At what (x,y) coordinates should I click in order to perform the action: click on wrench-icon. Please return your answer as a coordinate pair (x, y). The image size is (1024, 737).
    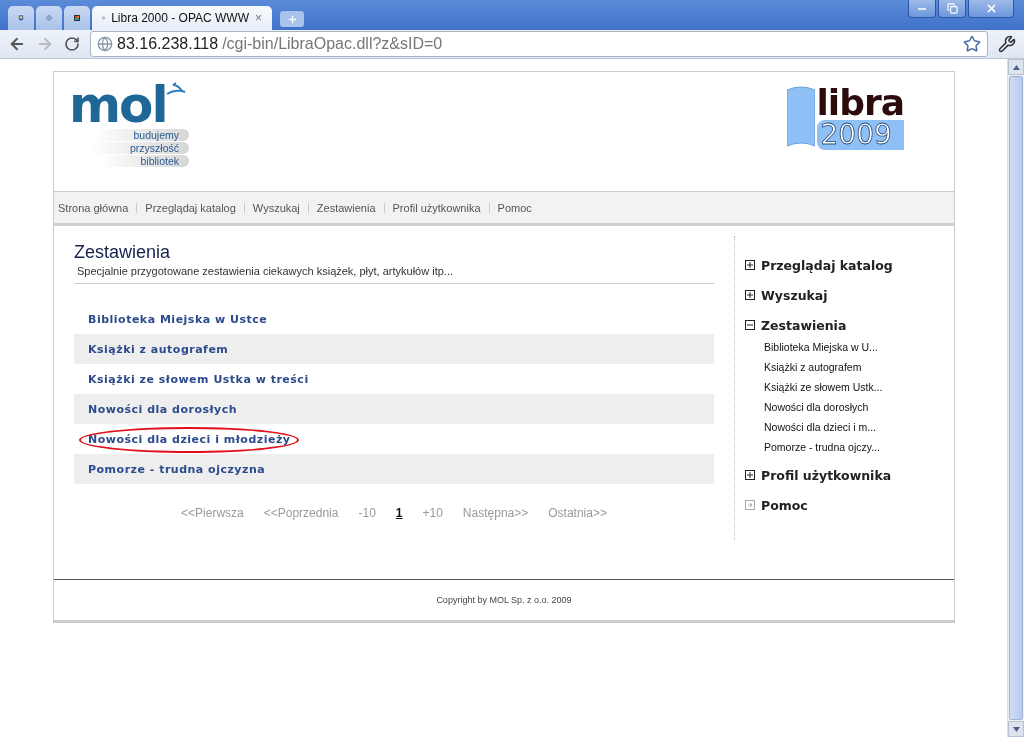
    Looking at the image, I should click on (1007, 44).